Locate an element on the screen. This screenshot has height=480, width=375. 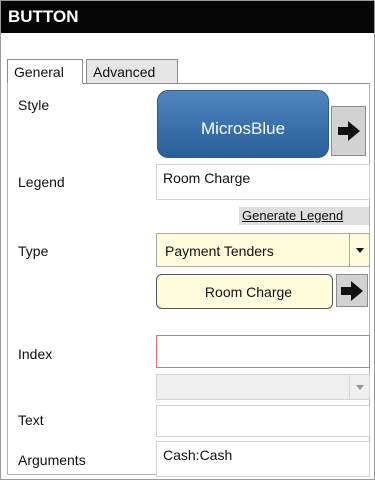
tab-general: General is located at coordinates (45, 71).